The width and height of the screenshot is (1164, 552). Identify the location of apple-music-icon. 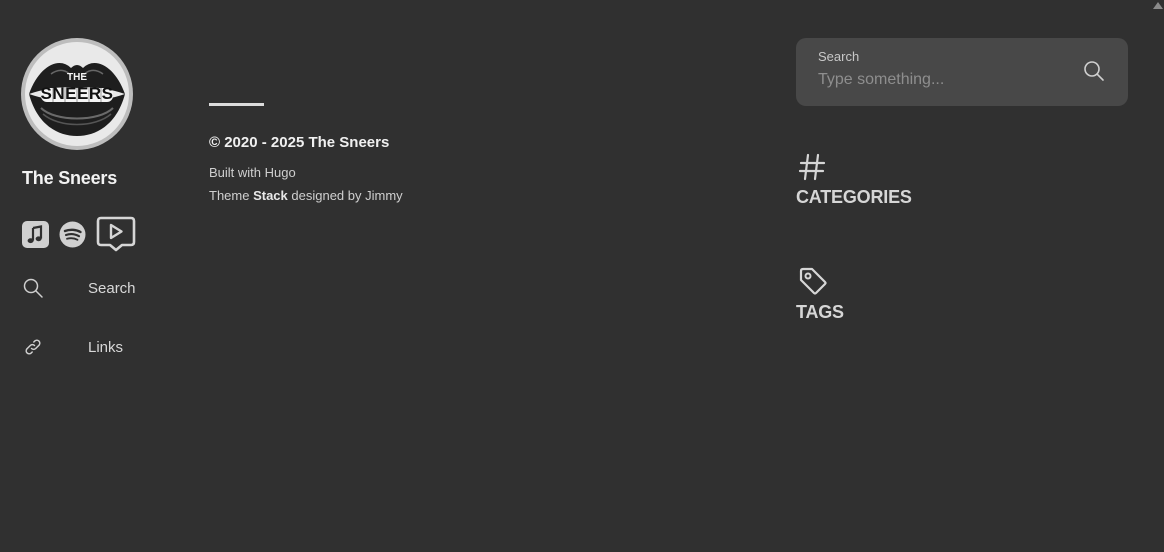
(35, 234).